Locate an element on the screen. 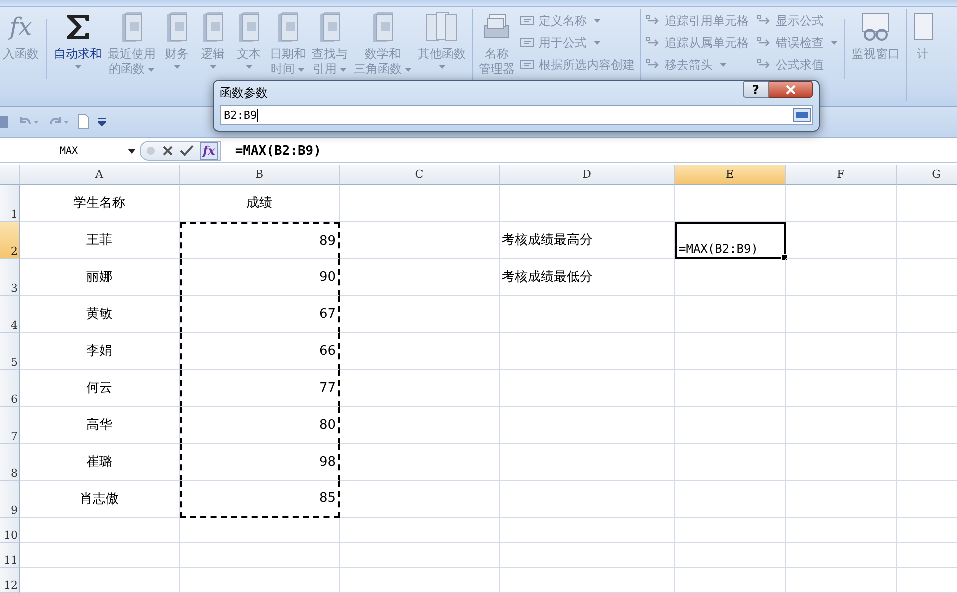 This screenshot has height=593, width=957. table-cell: 85 is located at coordinates (260, 499).